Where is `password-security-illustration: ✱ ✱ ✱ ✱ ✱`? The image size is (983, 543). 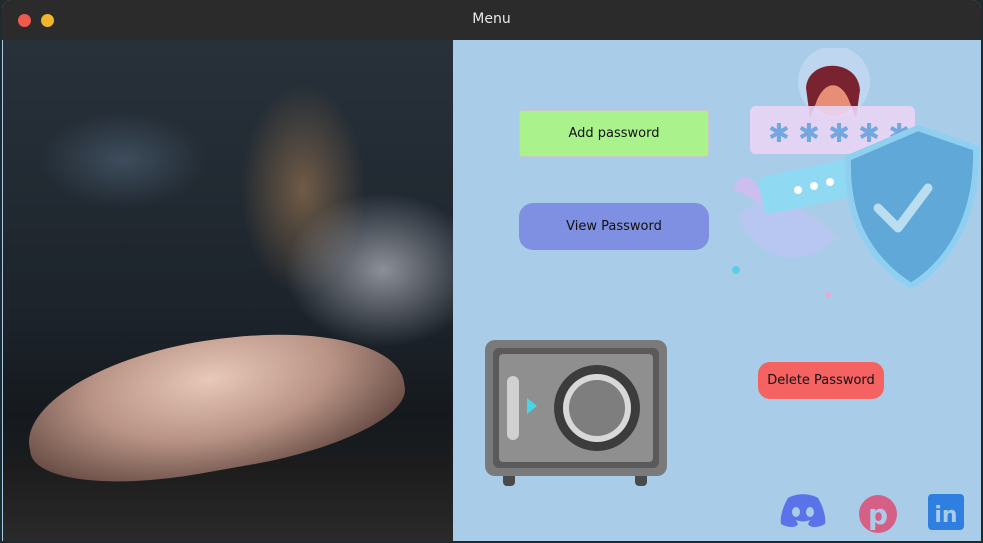 password-security-illustration: ✱ ✱ ✱ ✱ ✱ is located at coordinates (856, 173).